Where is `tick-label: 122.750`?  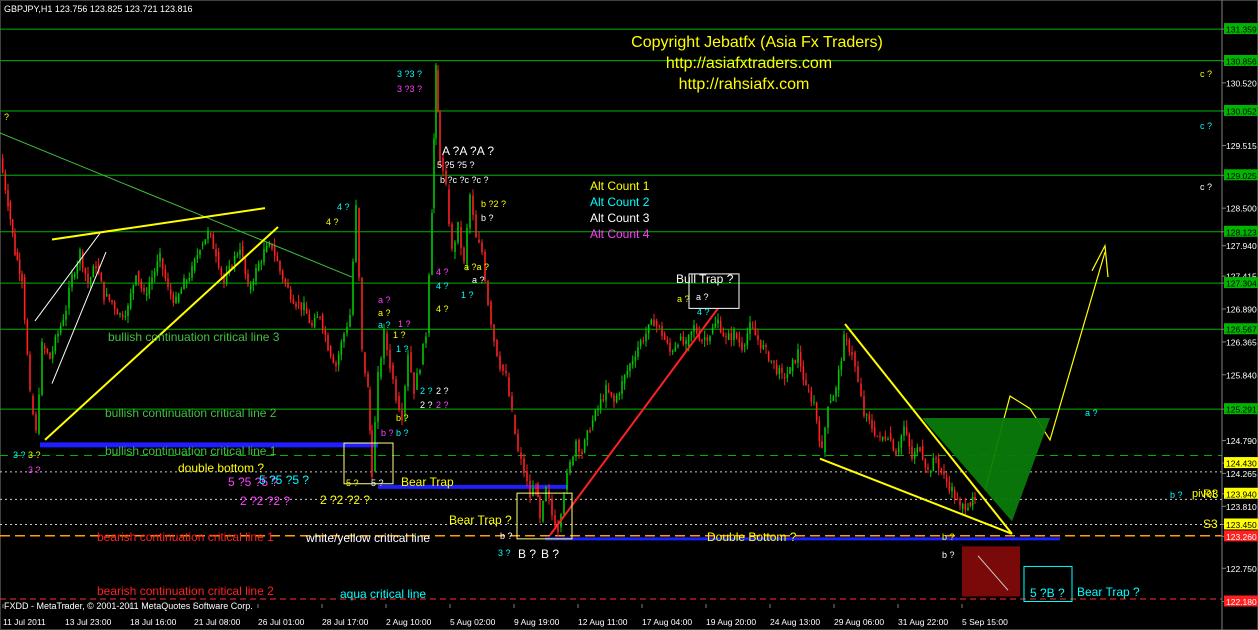
tick-label: 122.750 is located at coordinates (1241, 569).